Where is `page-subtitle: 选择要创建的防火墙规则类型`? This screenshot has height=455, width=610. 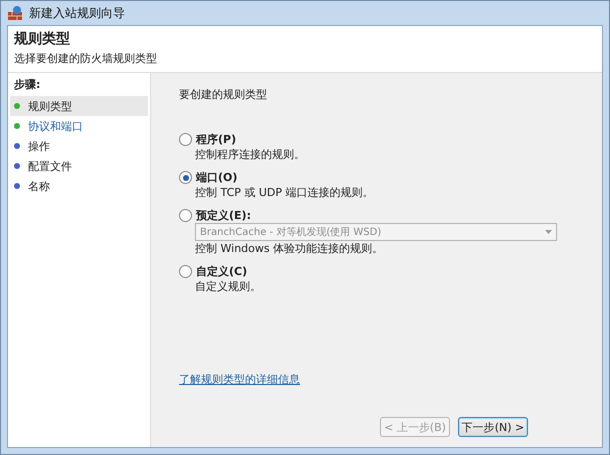 page-subtitle: 选择要创建的防火墙规则类型 is located at coordinates (86, 58).